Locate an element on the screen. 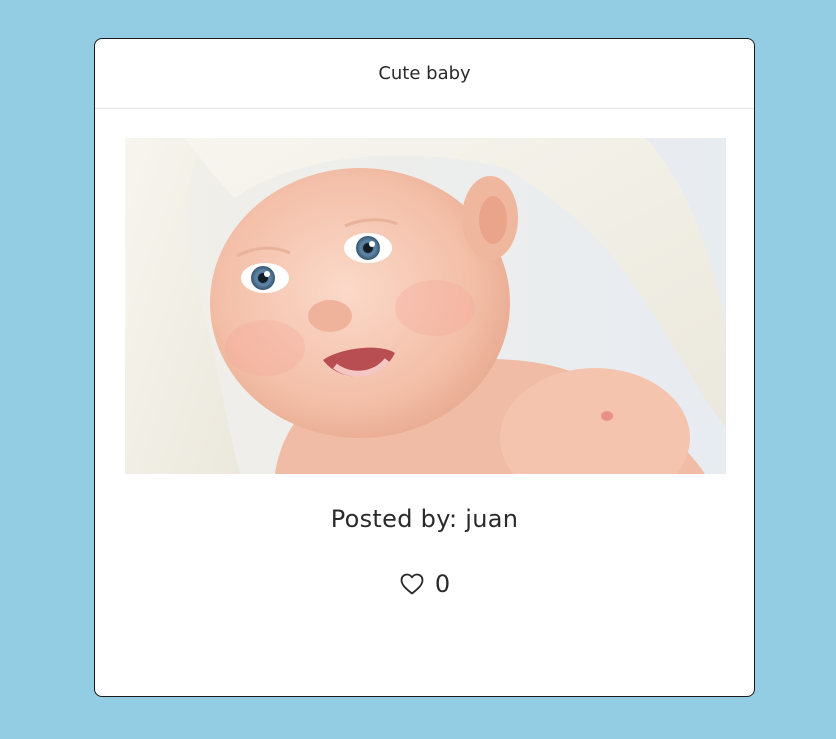 This screenshot has height=739, width=836. heart-outline-icon is located at coordinates (412, 584).